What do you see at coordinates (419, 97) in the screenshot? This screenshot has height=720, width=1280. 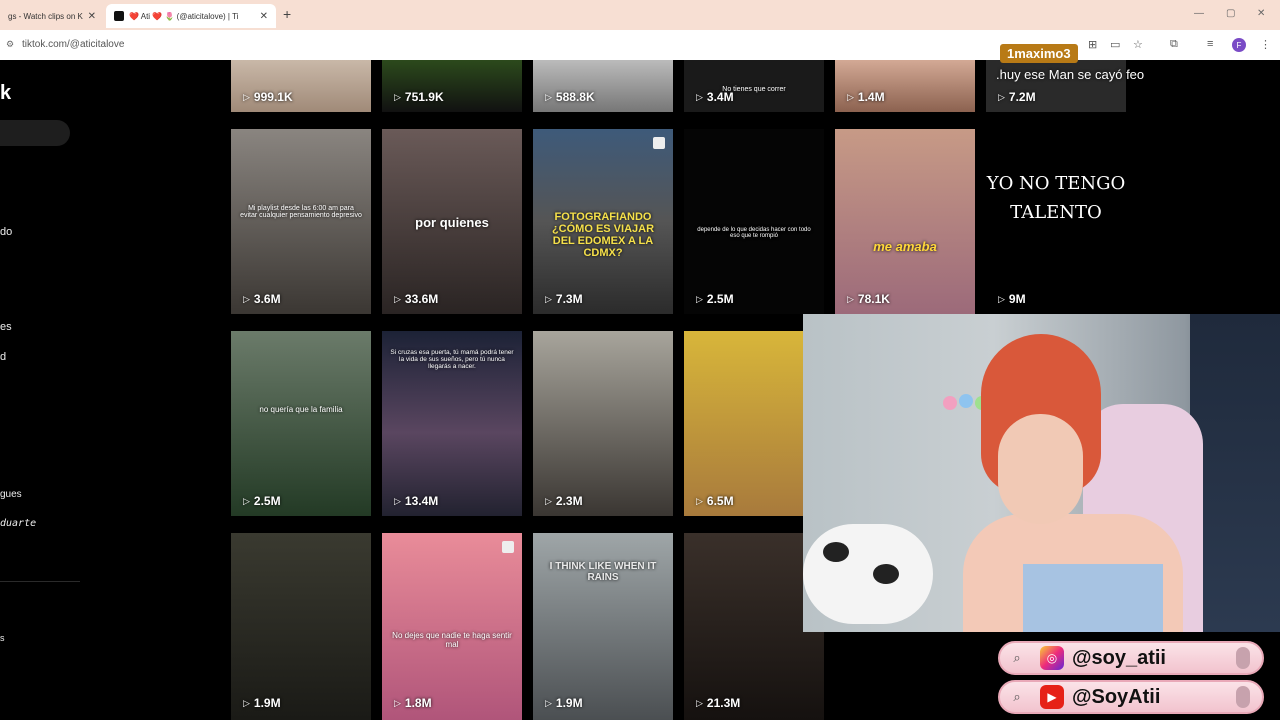 I see `view-count: ▷ 751.9K` at bounding box center [419, 97].